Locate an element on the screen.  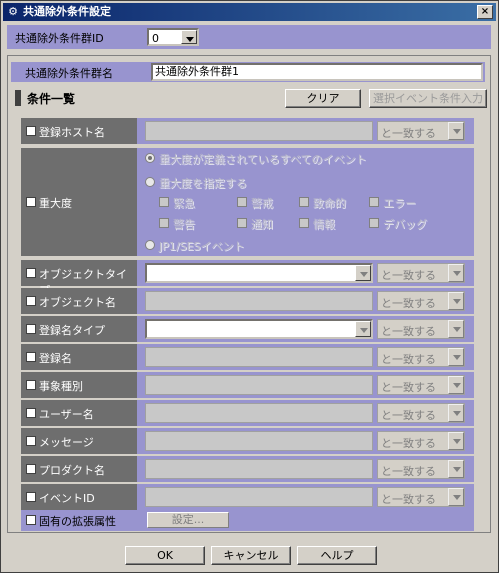
severity-label: 通知 is located at coordinates (262, 224).